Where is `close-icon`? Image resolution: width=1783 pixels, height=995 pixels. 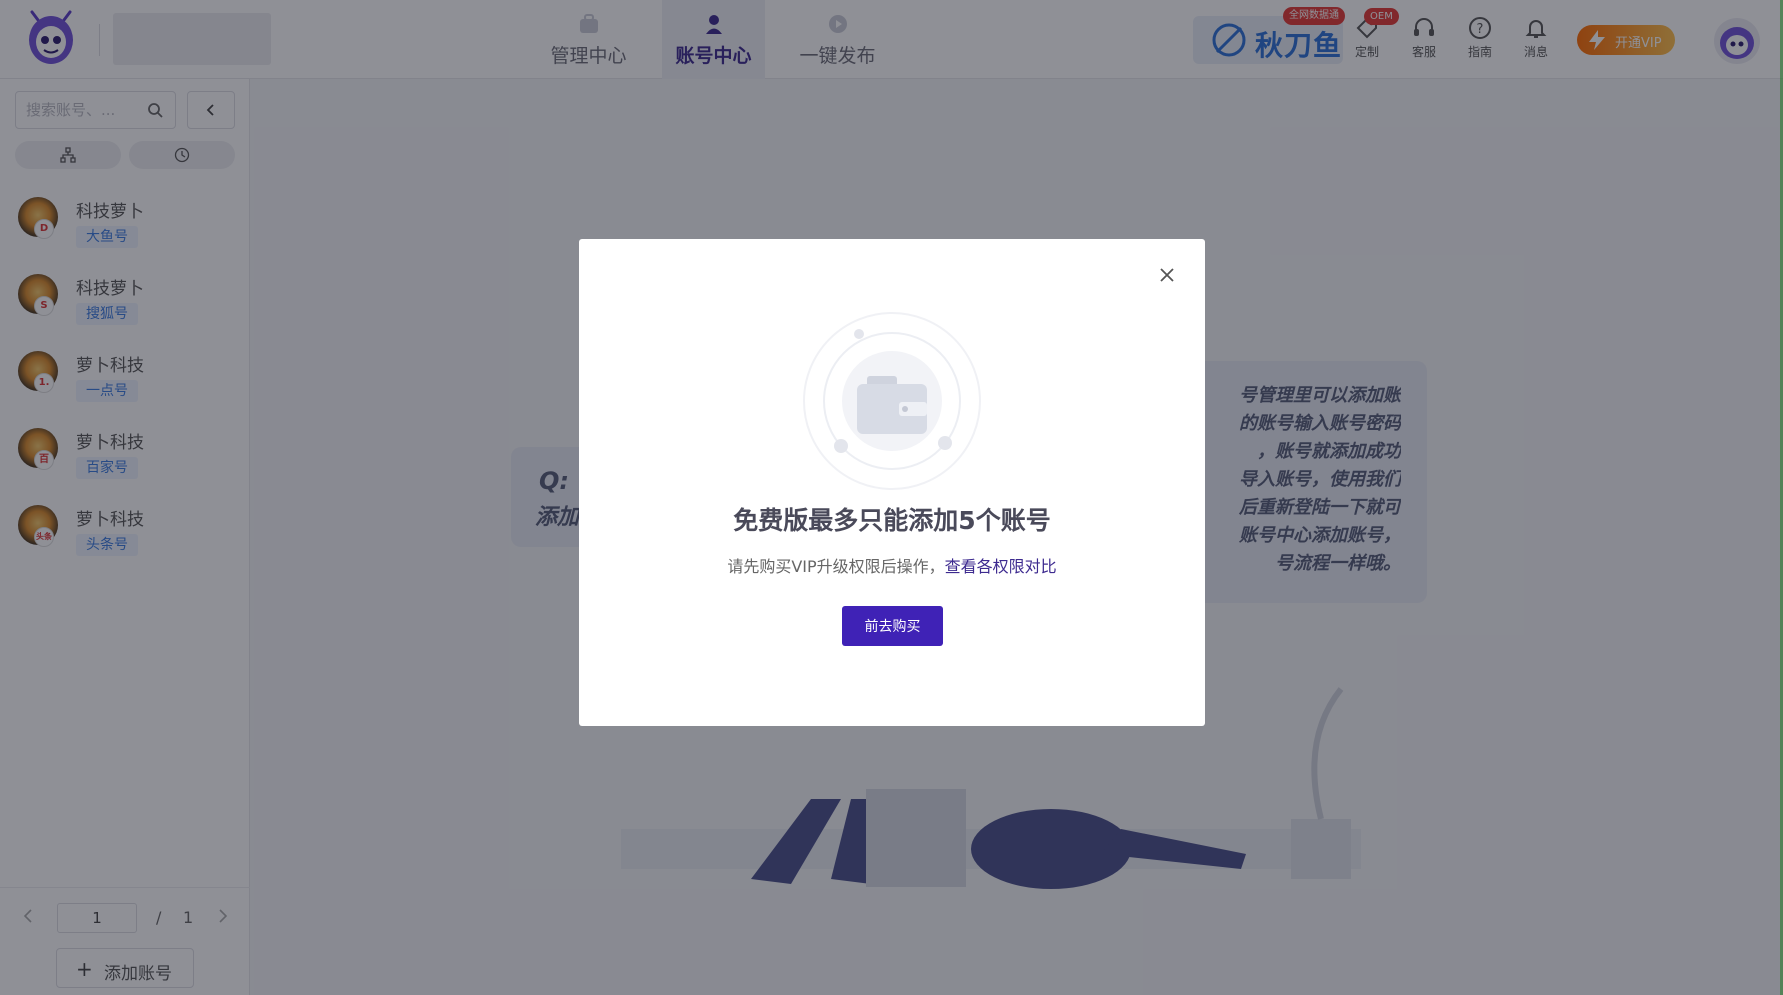 close-icon is located at coordinates (1167, 275).